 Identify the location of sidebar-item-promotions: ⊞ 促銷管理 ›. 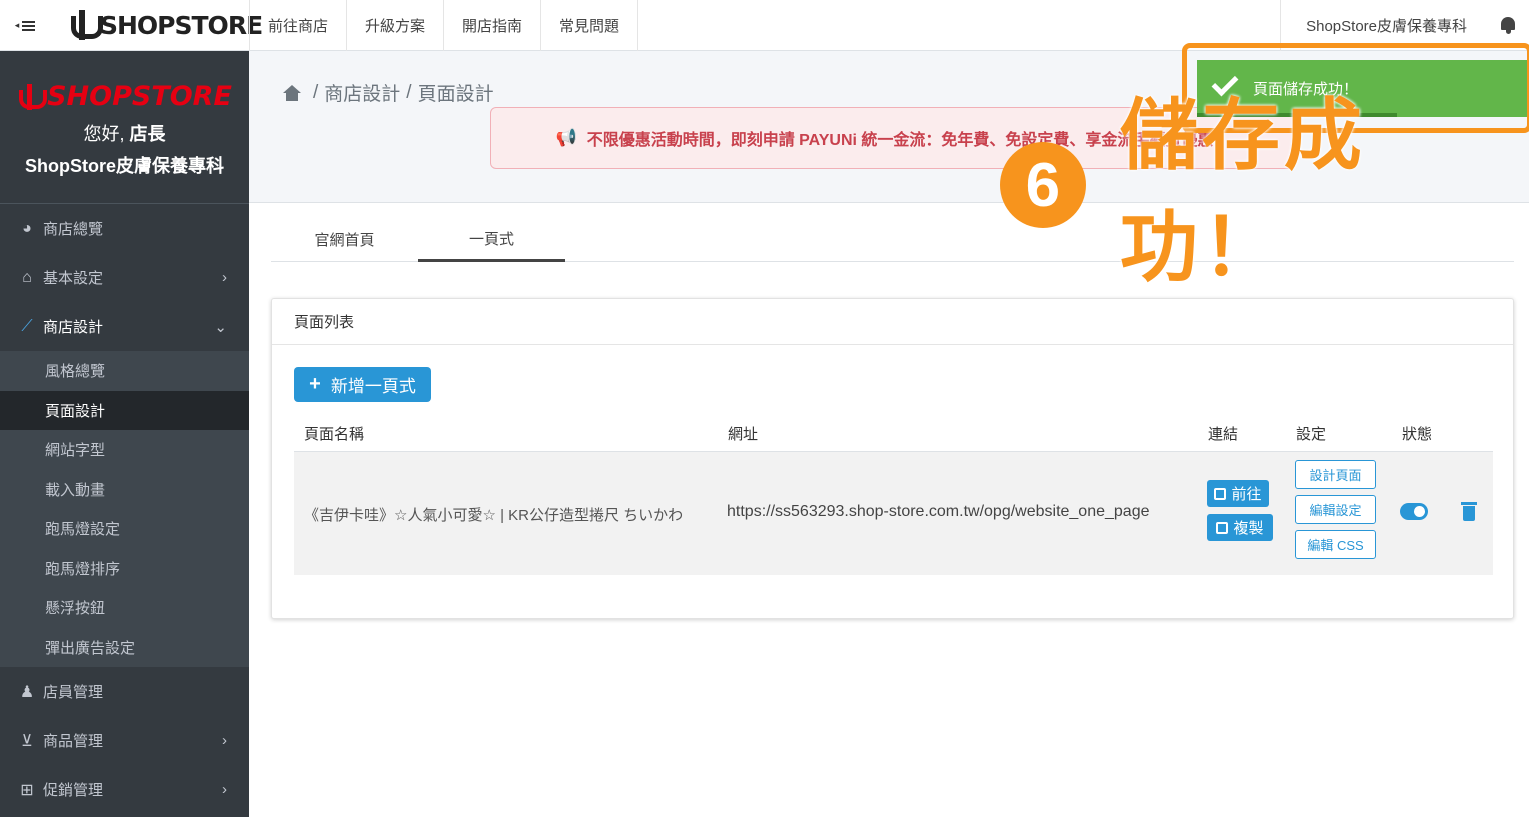
(124, 789).